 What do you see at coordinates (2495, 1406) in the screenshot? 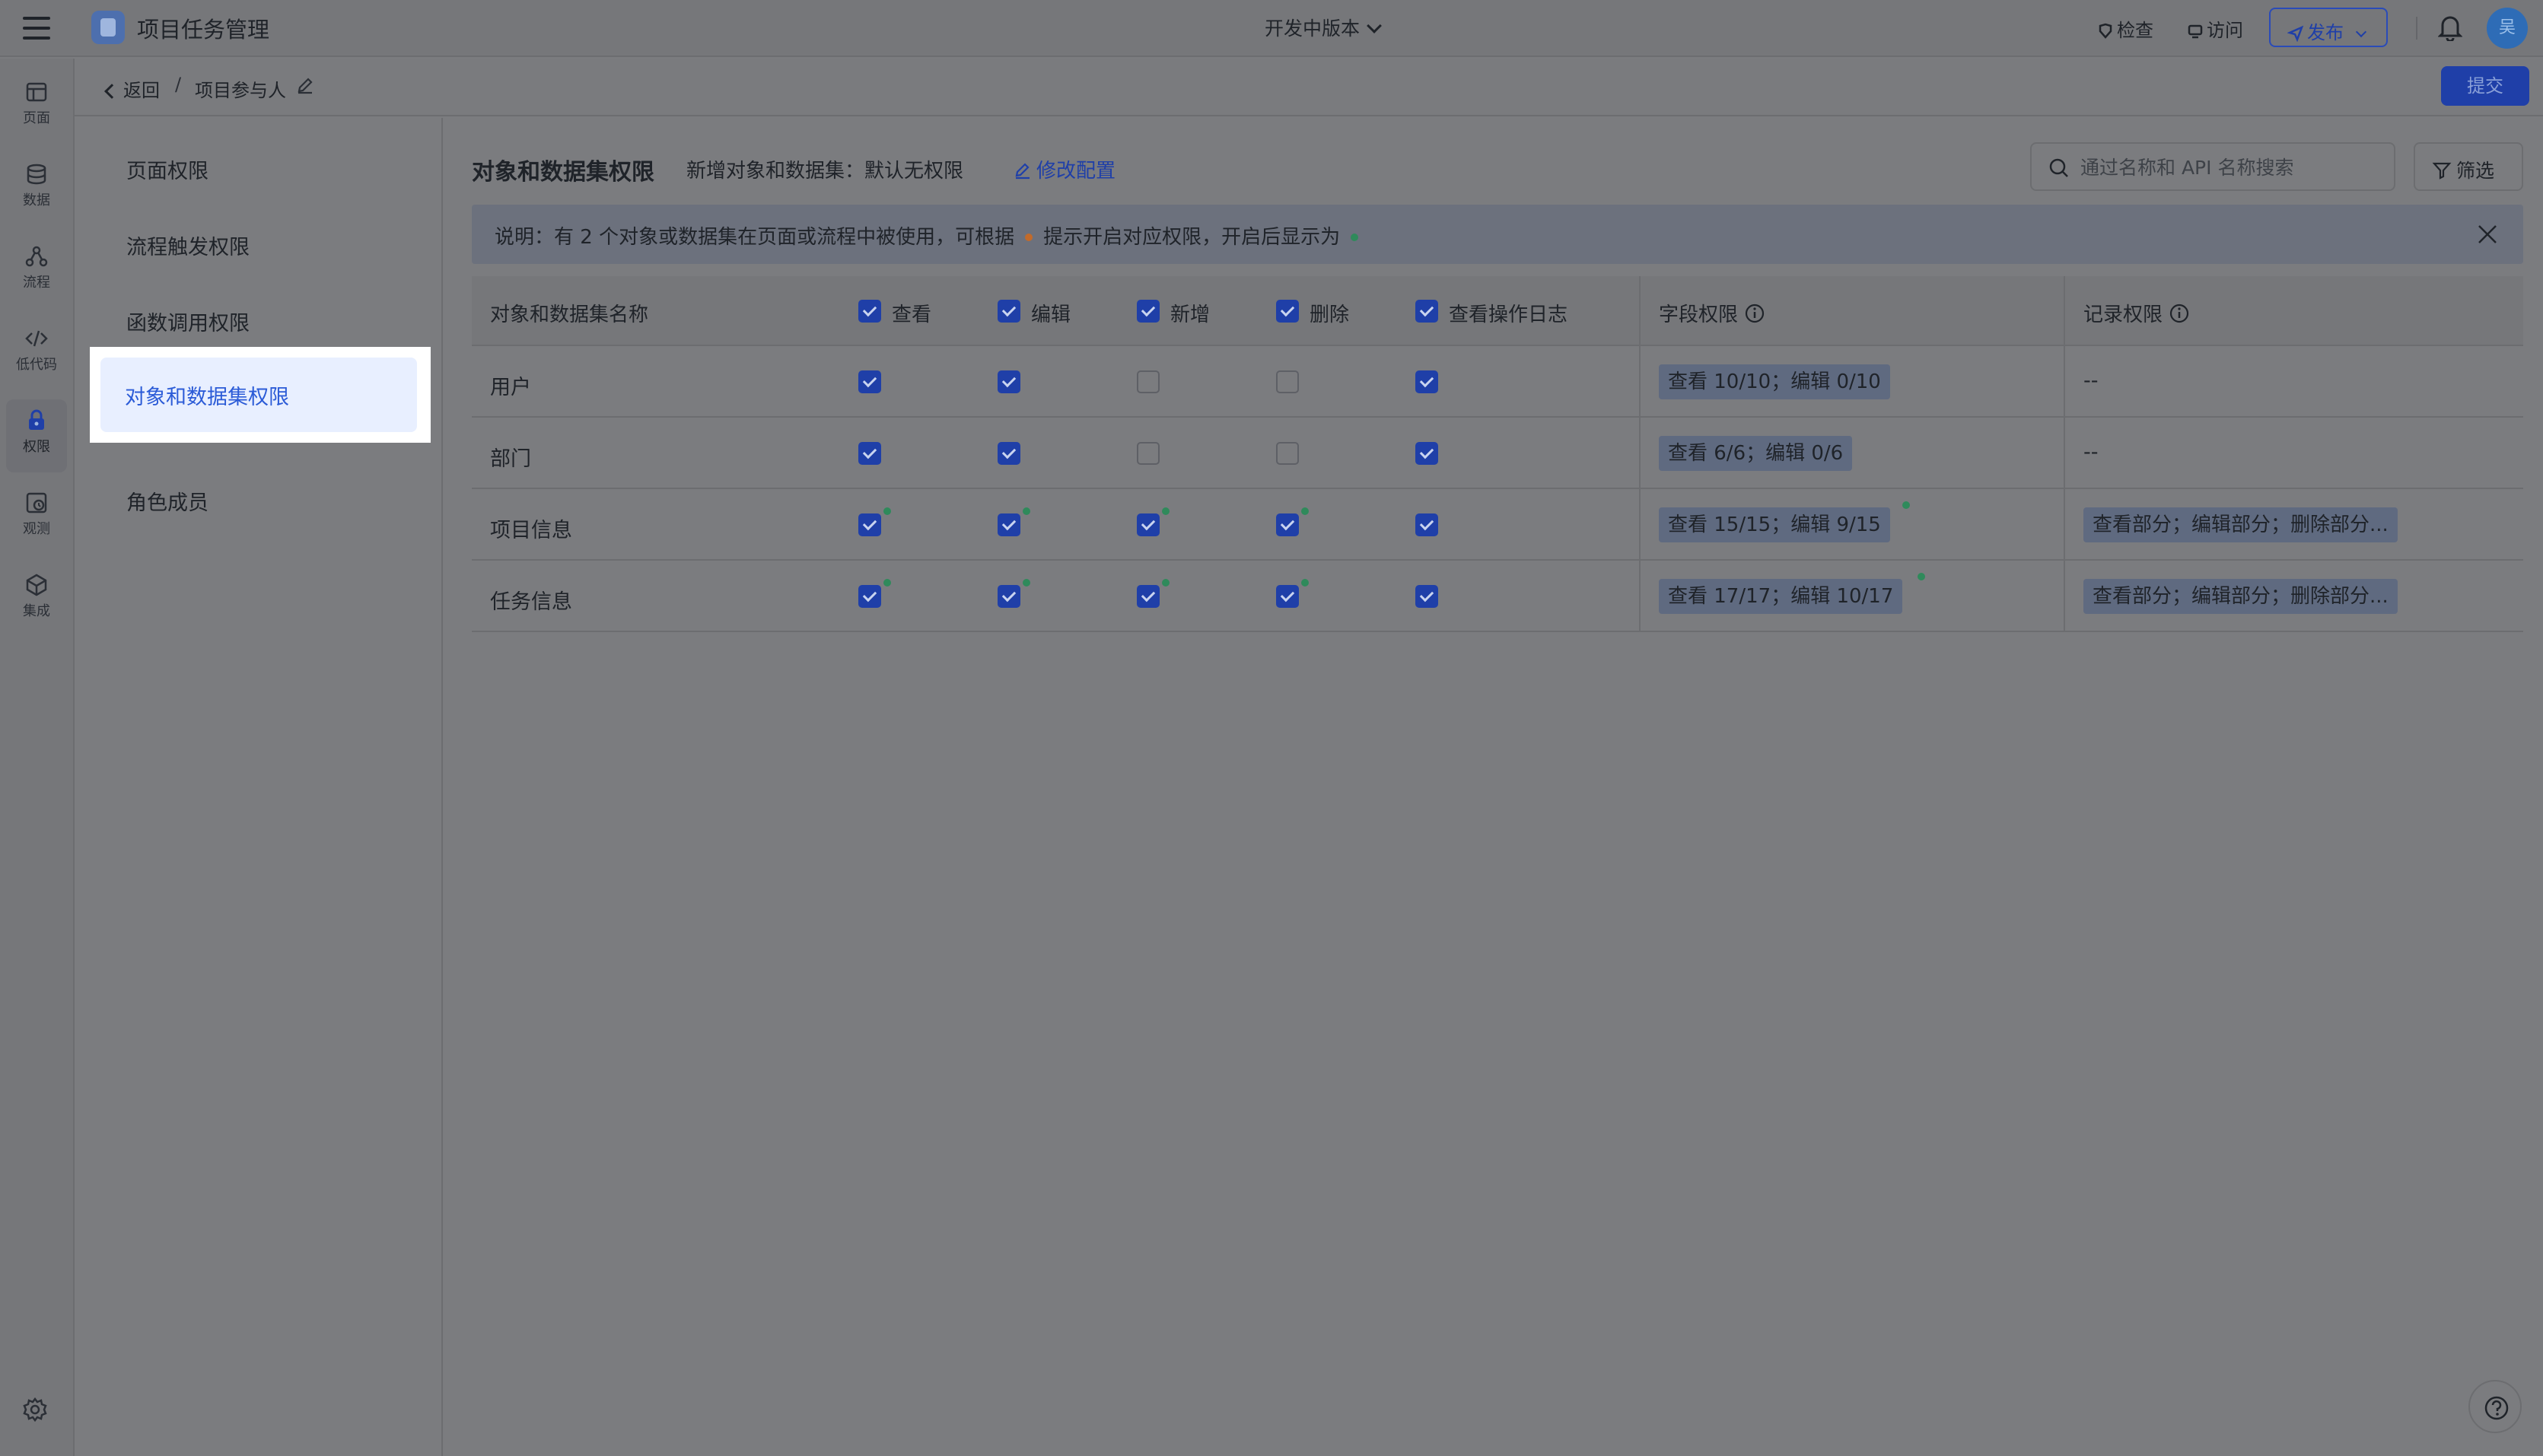
I see `help-button` at bounding box center [2495, 1406].